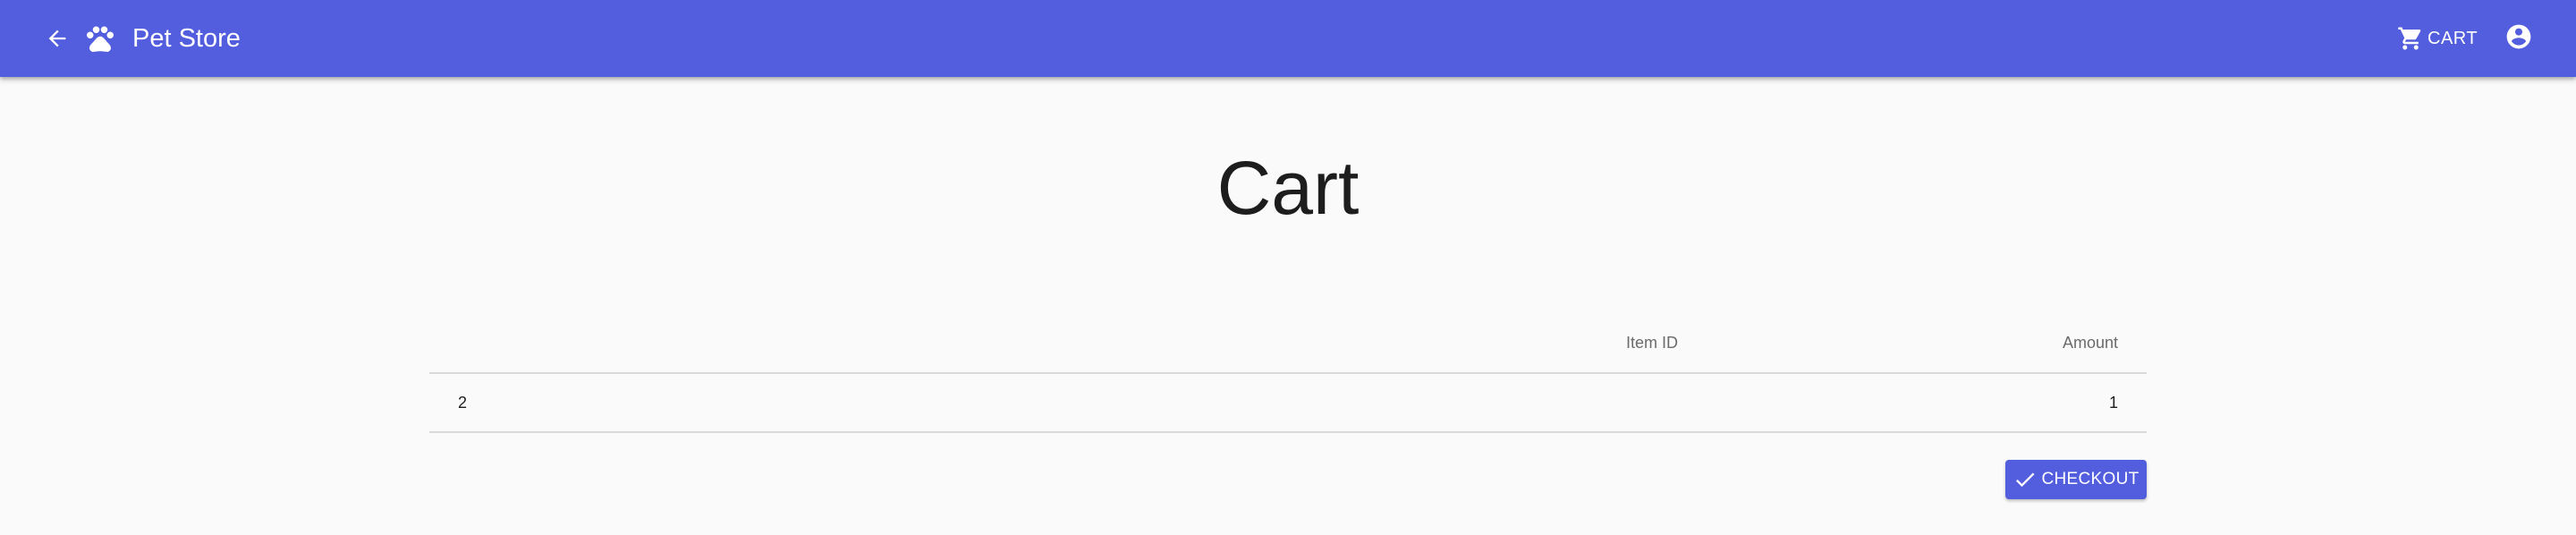 This screenshot has width=2576, height=535. Describe the element at coordinates (1454, 343) in the screenshot. I see `column-header-item-id: Item ID` at that location.